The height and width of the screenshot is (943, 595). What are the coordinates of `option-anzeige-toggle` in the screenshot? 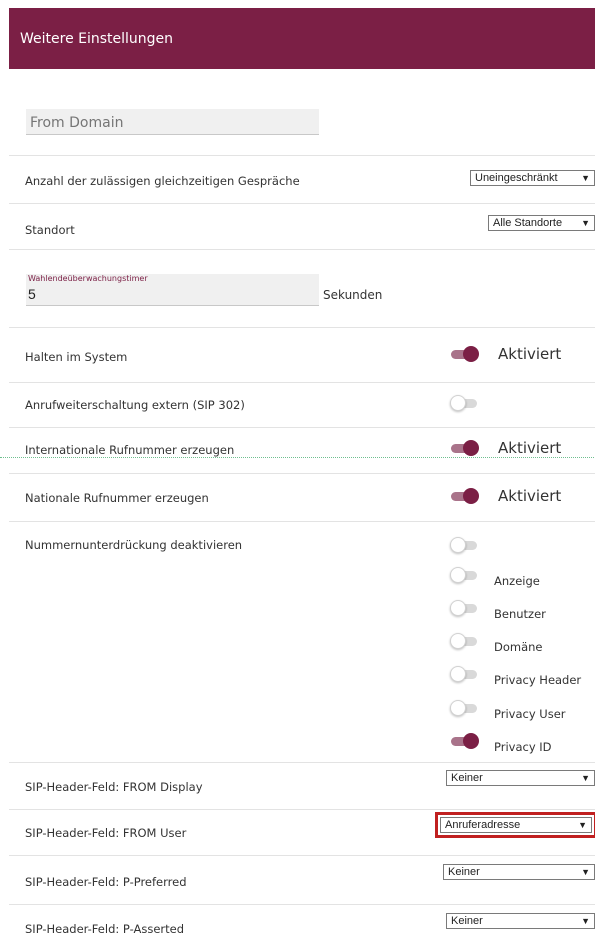 It's located at (463, 575).